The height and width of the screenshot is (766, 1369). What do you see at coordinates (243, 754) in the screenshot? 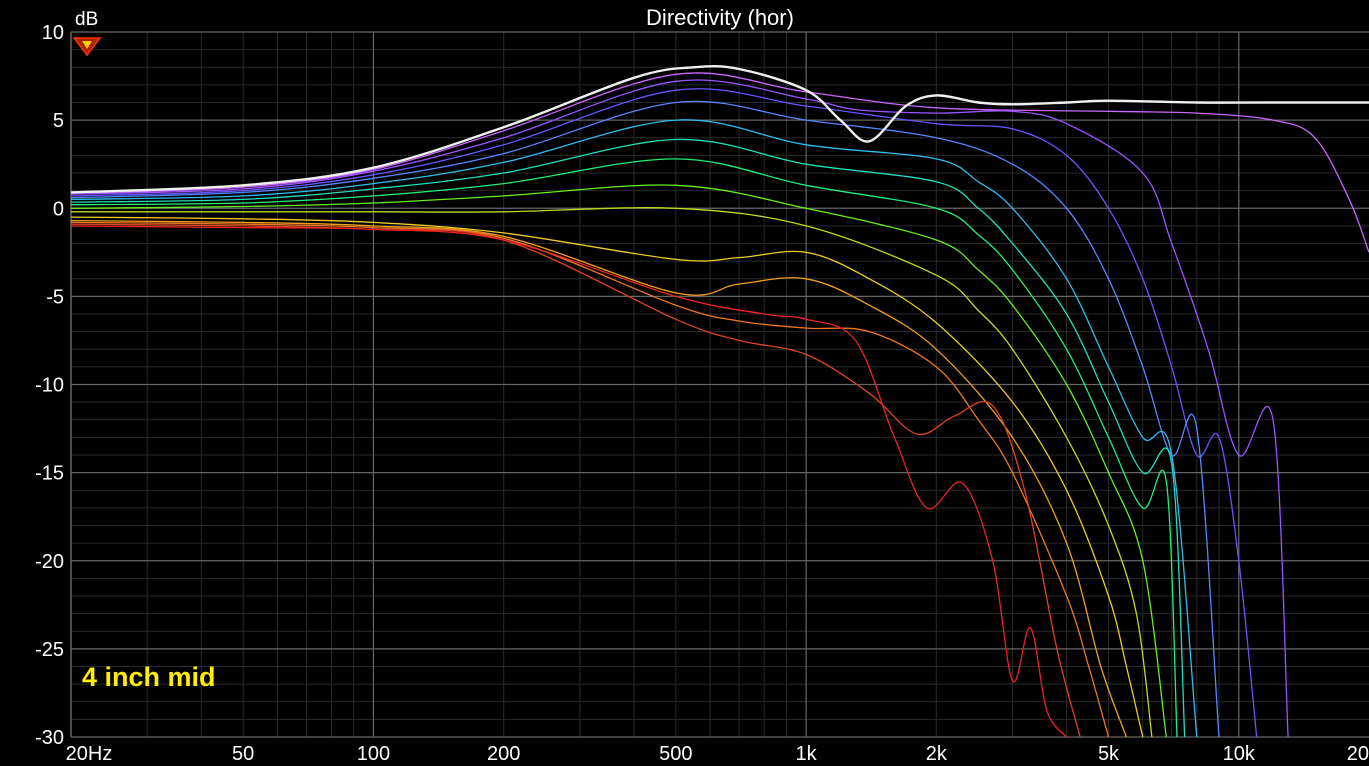
I see `x-tick-label: 50` at bounding box center [243, 754].